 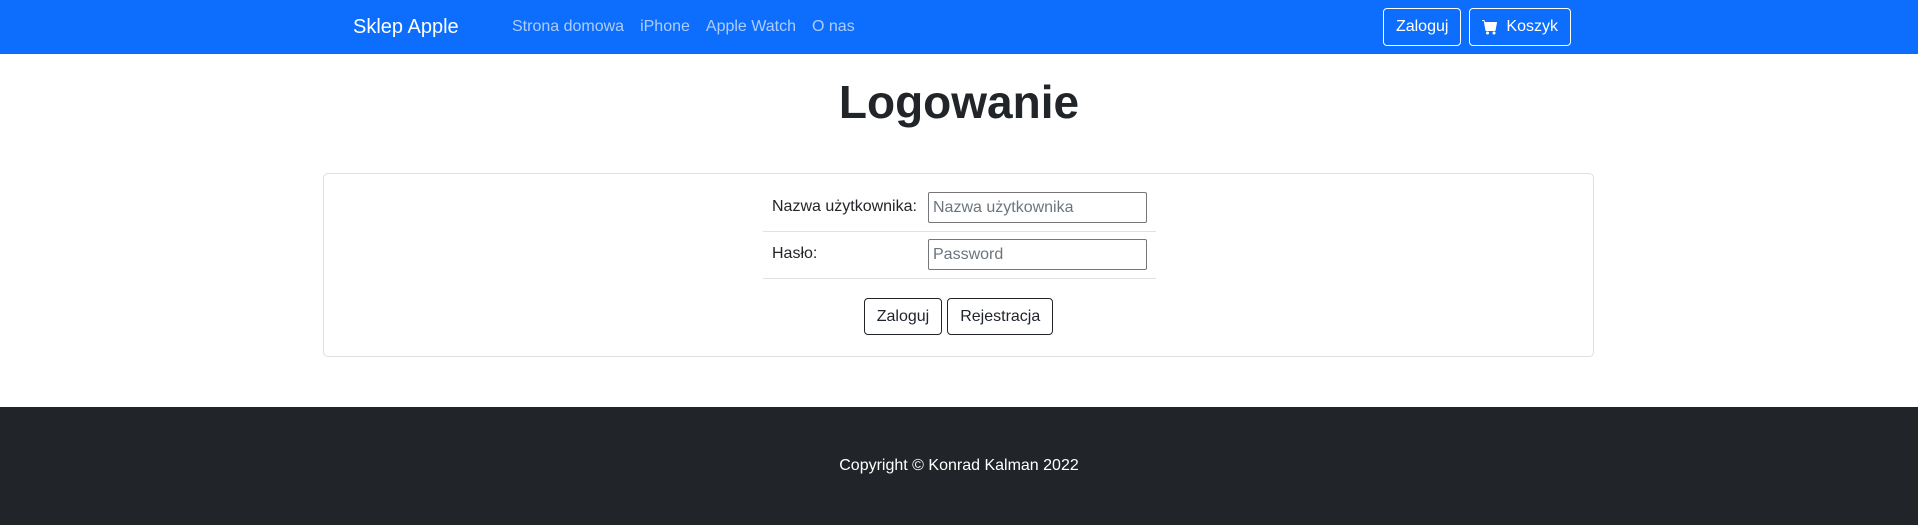 What do you see at coordinates (568, 27) in the screenshot?
I see `nav-link-home: Strona domowa` at bounding box center [568, 27].